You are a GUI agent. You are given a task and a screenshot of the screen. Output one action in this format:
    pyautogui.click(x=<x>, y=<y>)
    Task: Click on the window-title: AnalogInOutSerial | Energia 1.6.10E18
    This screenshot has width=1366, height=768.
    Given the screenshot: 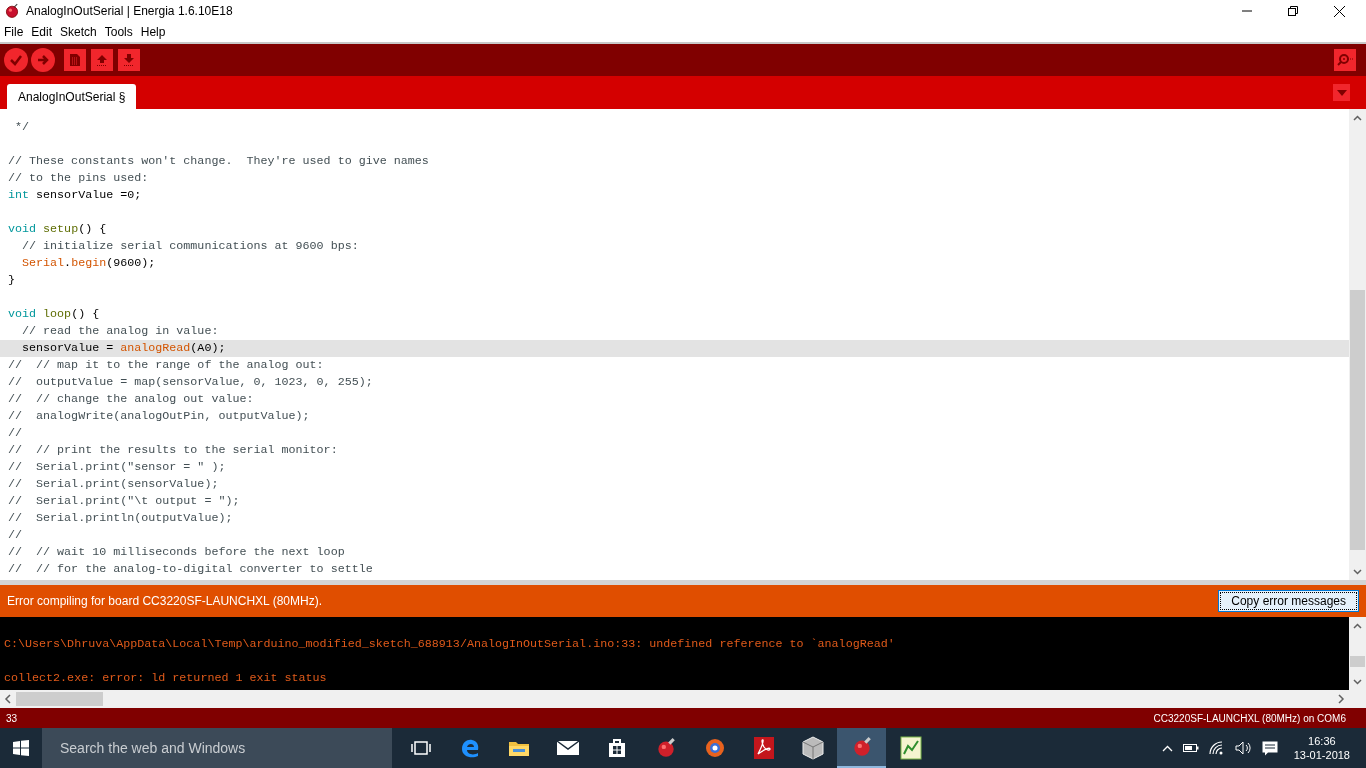 What is the action you would take?
    pyautogui.click(x=130, y=11)
    